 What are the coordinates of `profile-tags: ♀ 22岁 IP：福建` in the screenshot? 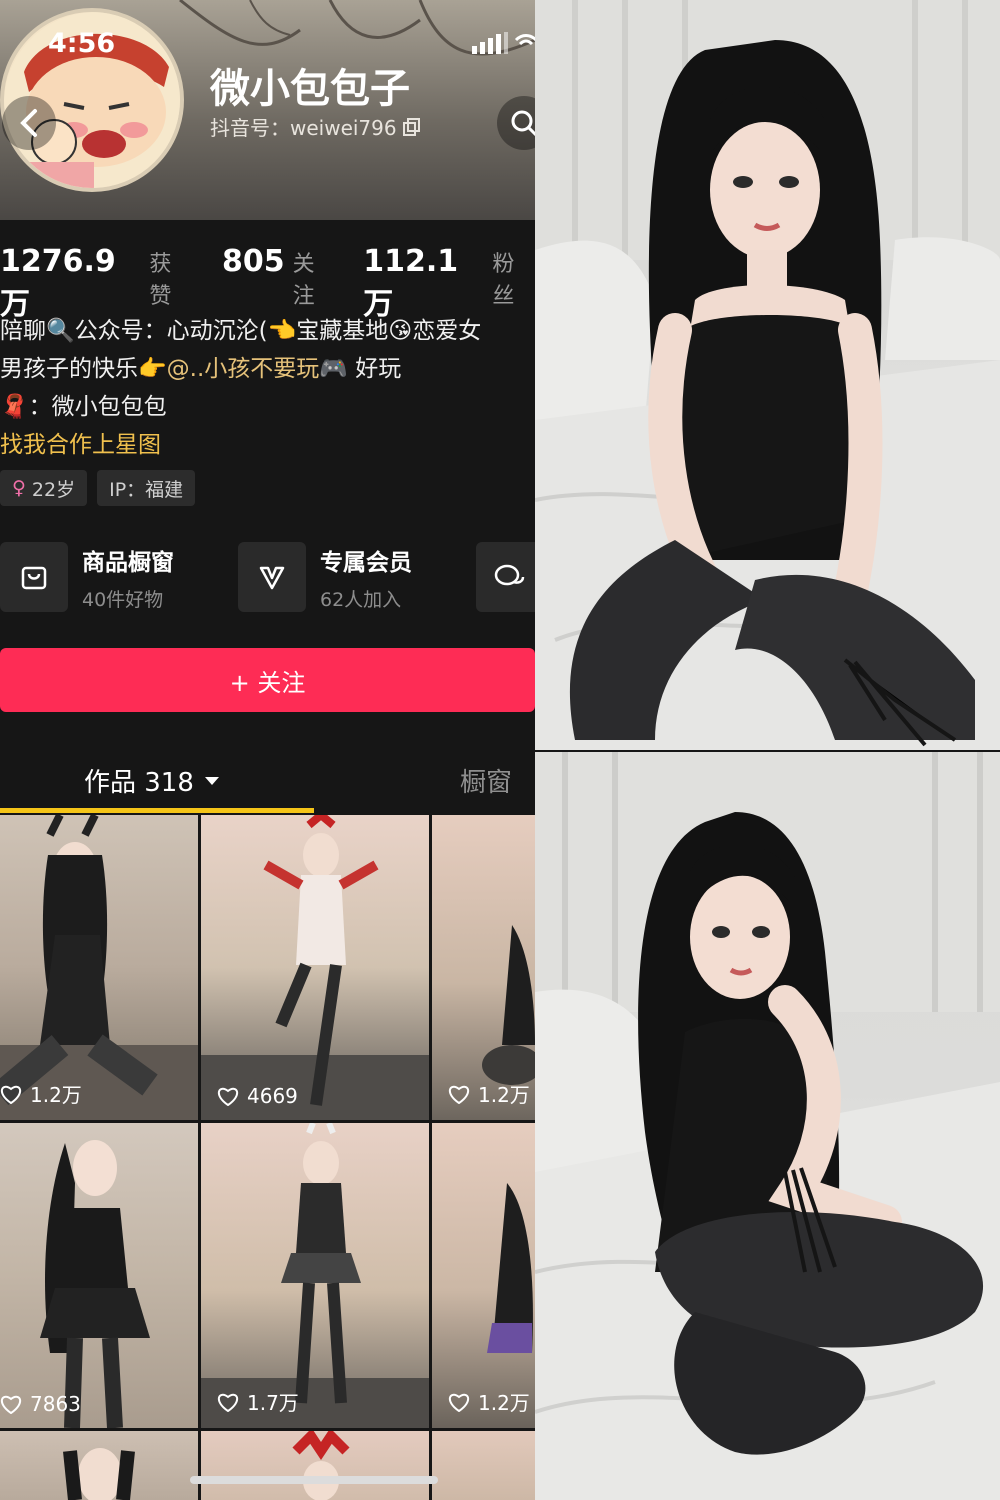 It's located at (98, 488).